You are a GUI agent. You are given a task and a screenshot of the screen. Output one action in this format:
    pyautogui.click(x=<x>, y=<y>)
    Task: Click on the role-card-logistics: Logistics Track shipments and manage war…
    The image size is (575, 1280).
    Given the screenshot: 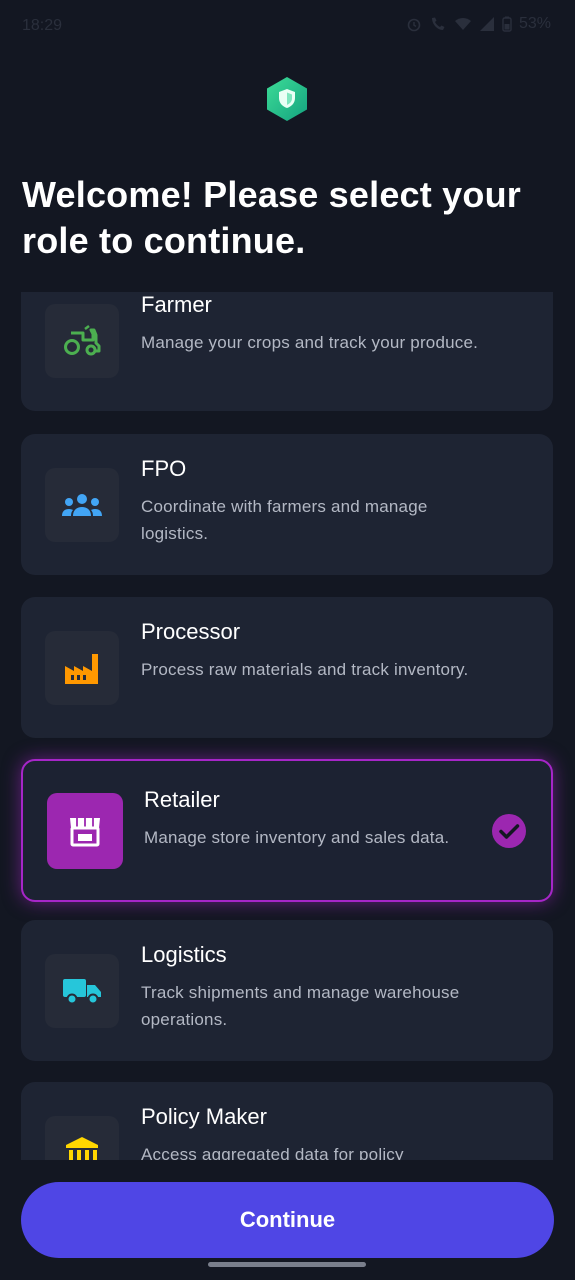 What is the action you would take?
    pyautogui.click(x=287, y=990)
    